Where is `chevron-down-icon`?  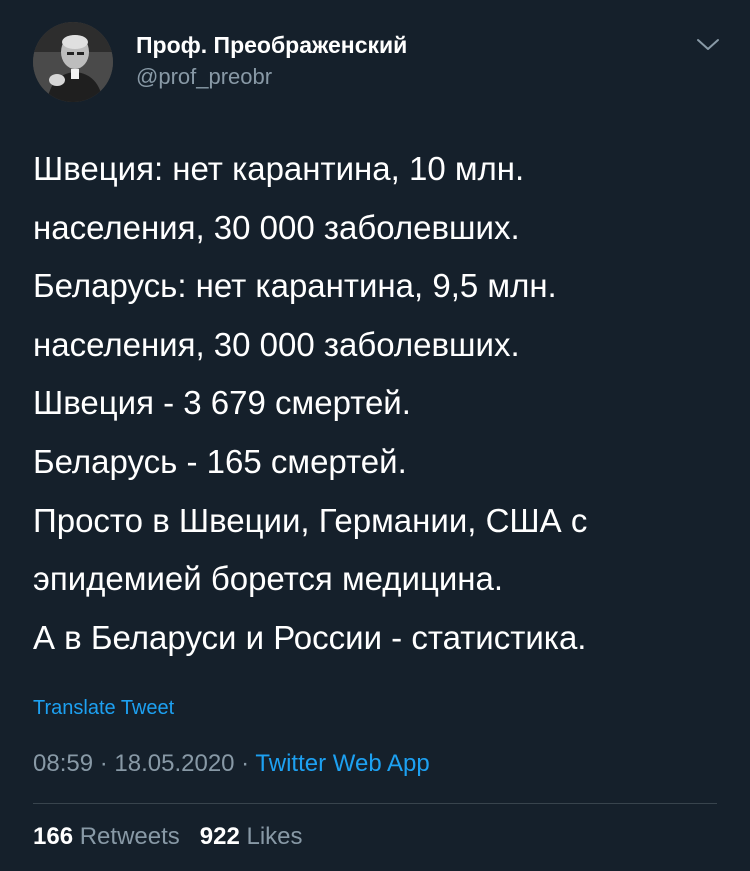 chevron-down-icon is located at coordinates (708, 45).